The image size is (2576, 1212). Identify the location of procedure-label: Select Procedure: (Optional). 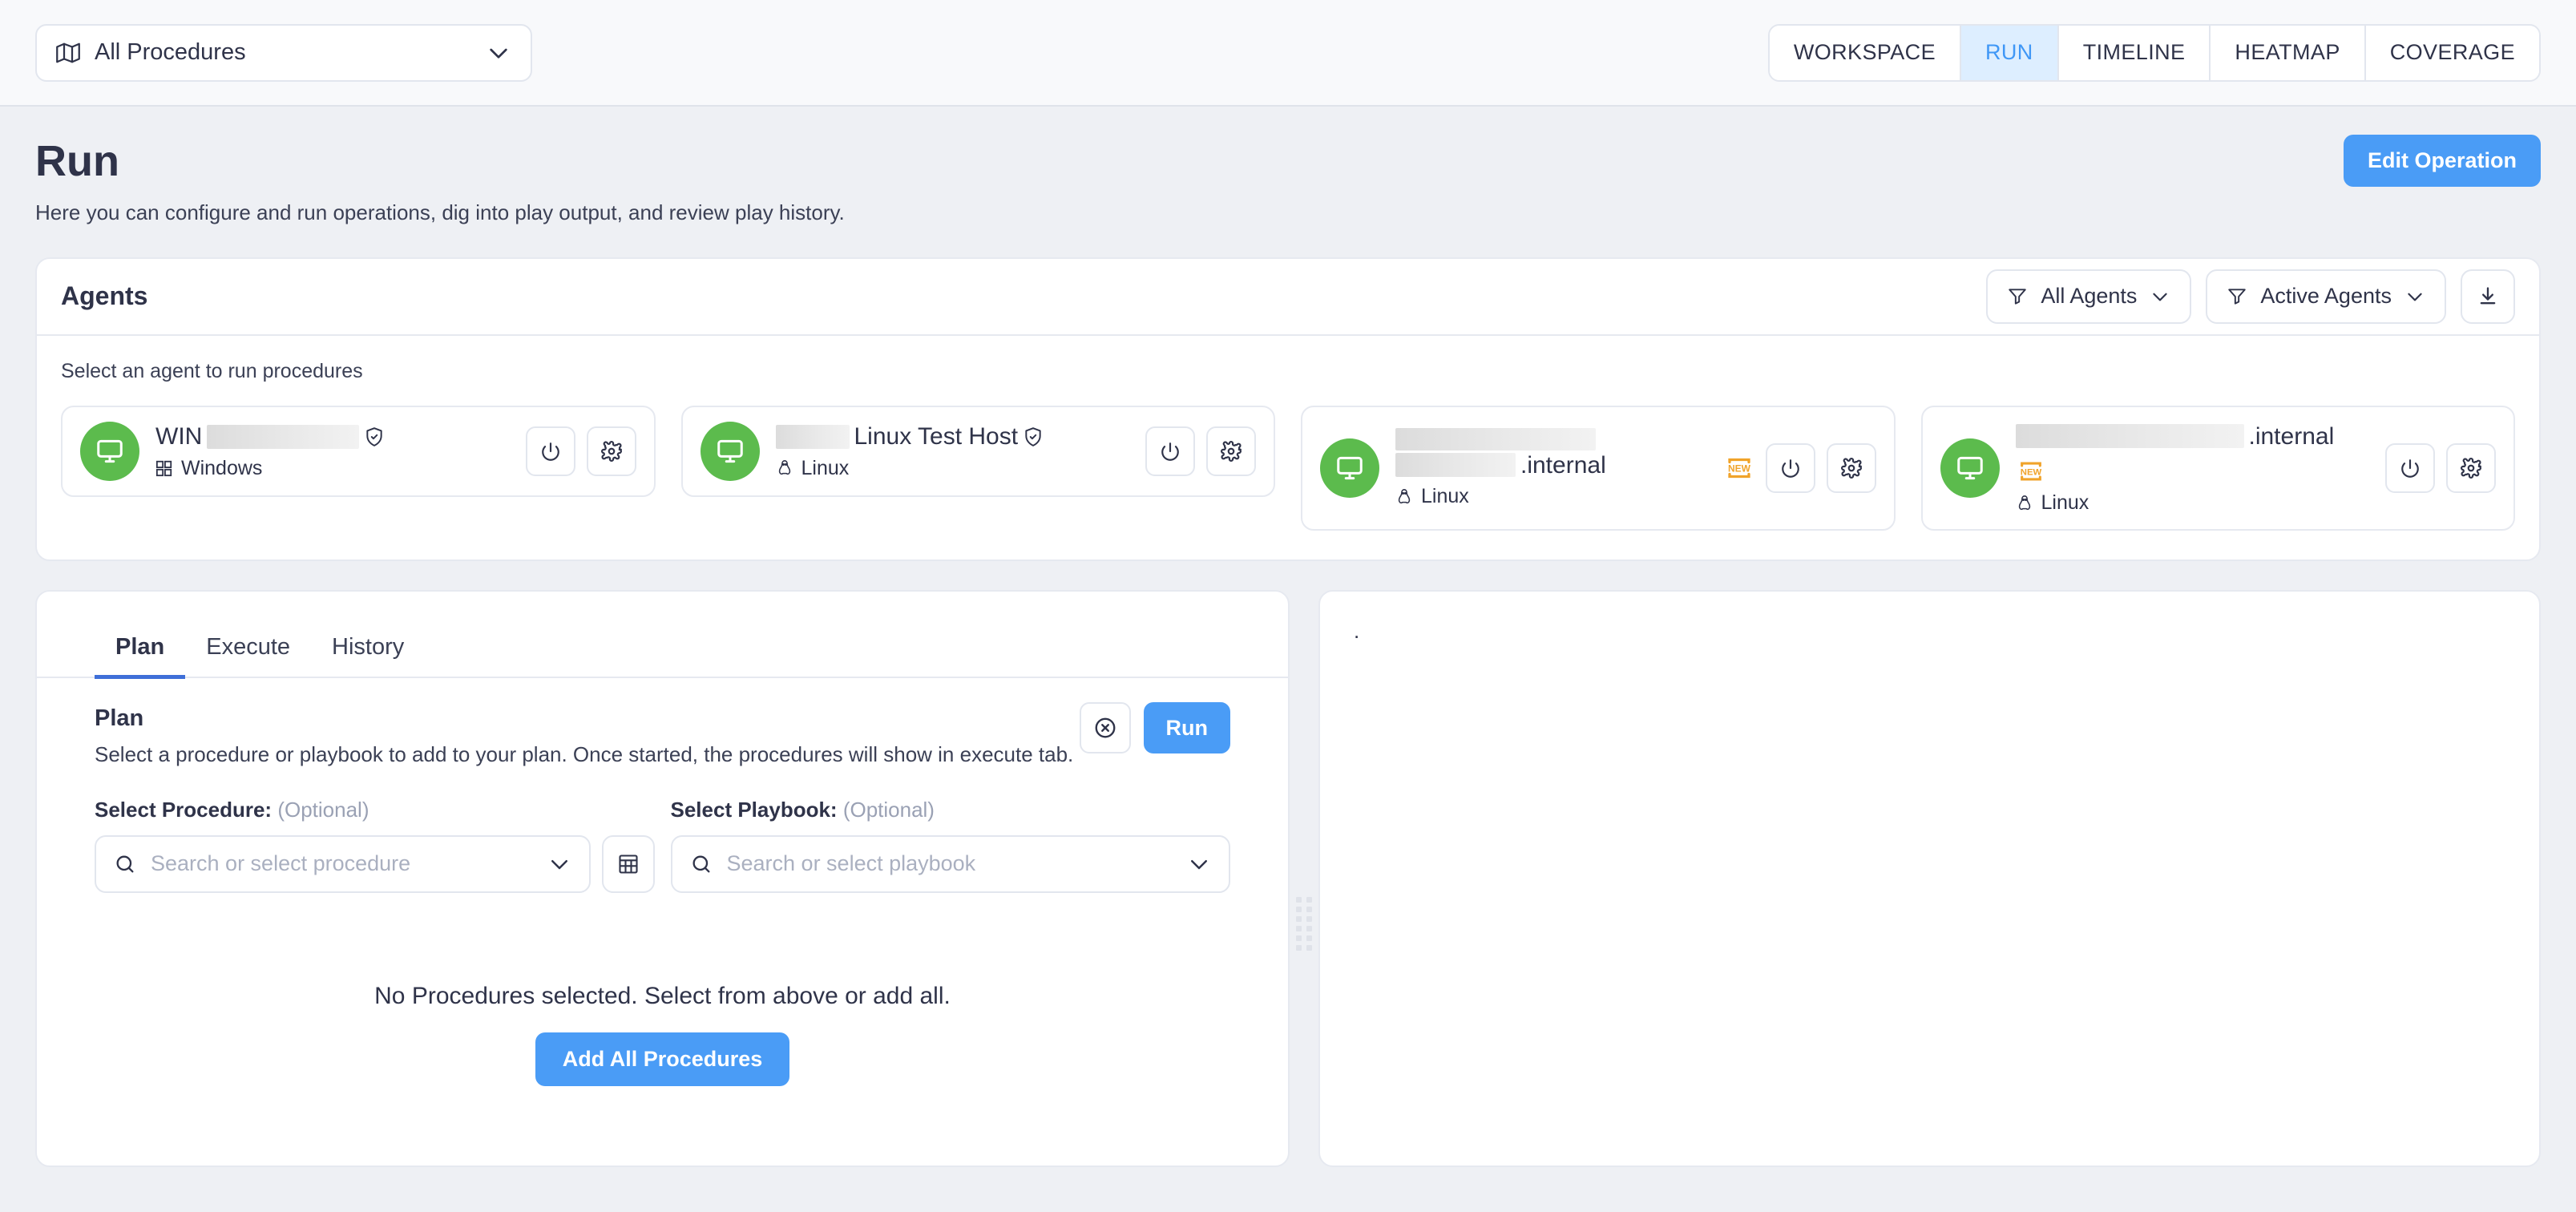
(375, 810).